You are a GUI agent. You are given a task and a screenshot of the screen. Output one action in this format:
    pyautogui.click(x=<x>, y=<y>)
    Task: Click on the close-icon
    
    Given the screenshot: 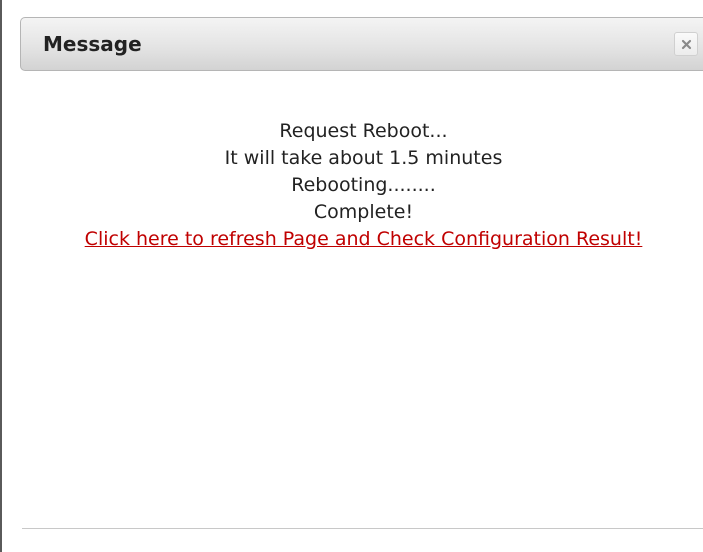 What is the action you would take?
    pyautogui.click(x=686, y=44)
    